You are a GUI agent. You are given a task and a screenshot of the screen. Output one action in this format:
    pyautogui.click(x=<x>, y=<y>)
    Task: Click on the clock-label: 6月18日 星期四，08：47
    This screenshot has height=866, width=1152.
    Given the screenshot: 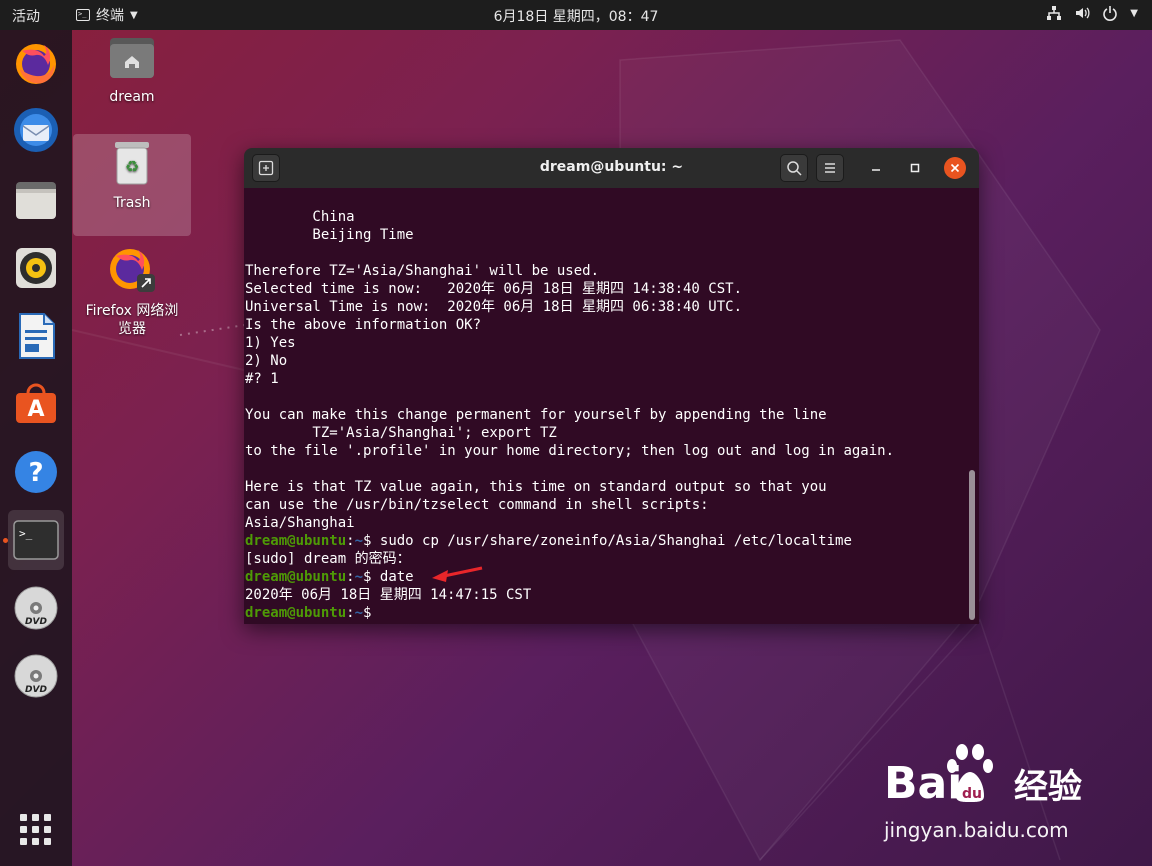 What is the action you would take?
    pyautogui.click(x=576, y=17)
    